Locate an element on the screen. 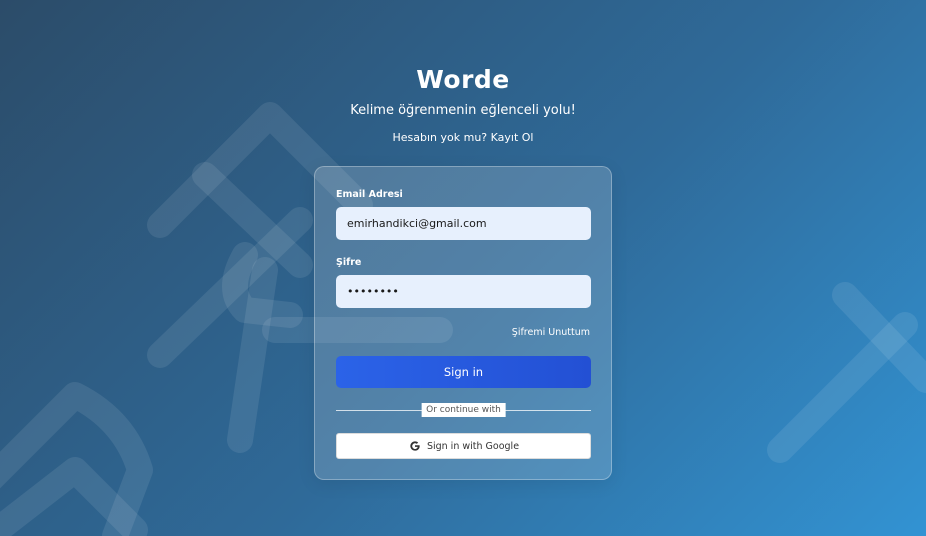  signup-prompt: Hesabın yok mu? Kayıt Ol is located at coordinates (463, 138).